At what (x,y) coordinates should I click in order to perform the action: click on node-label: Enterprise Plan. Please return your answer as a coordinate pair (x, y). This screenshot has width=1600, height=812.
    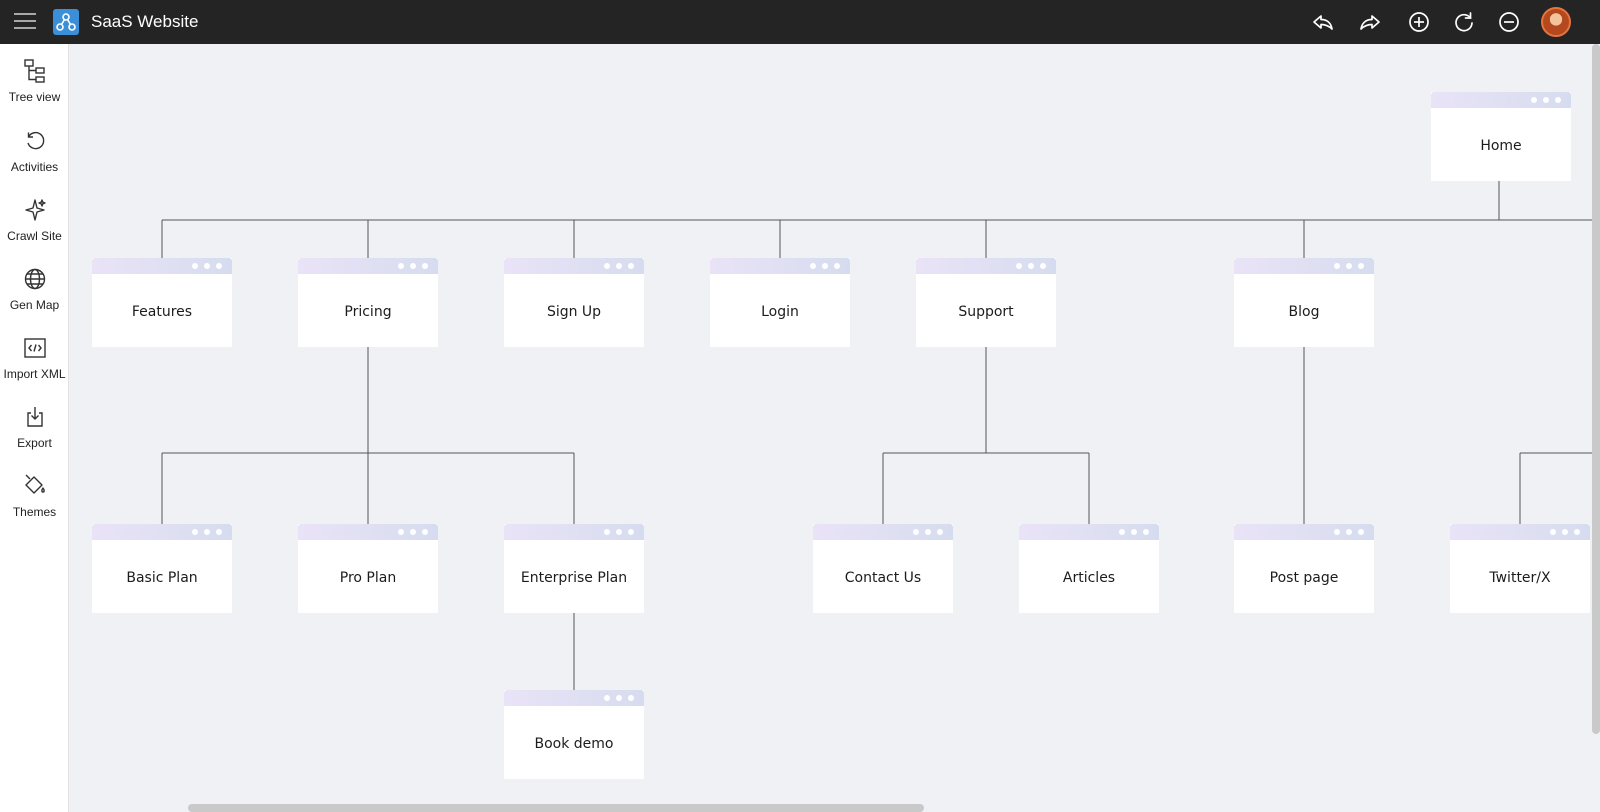
    Looking at the image, I should click on (574, 578).